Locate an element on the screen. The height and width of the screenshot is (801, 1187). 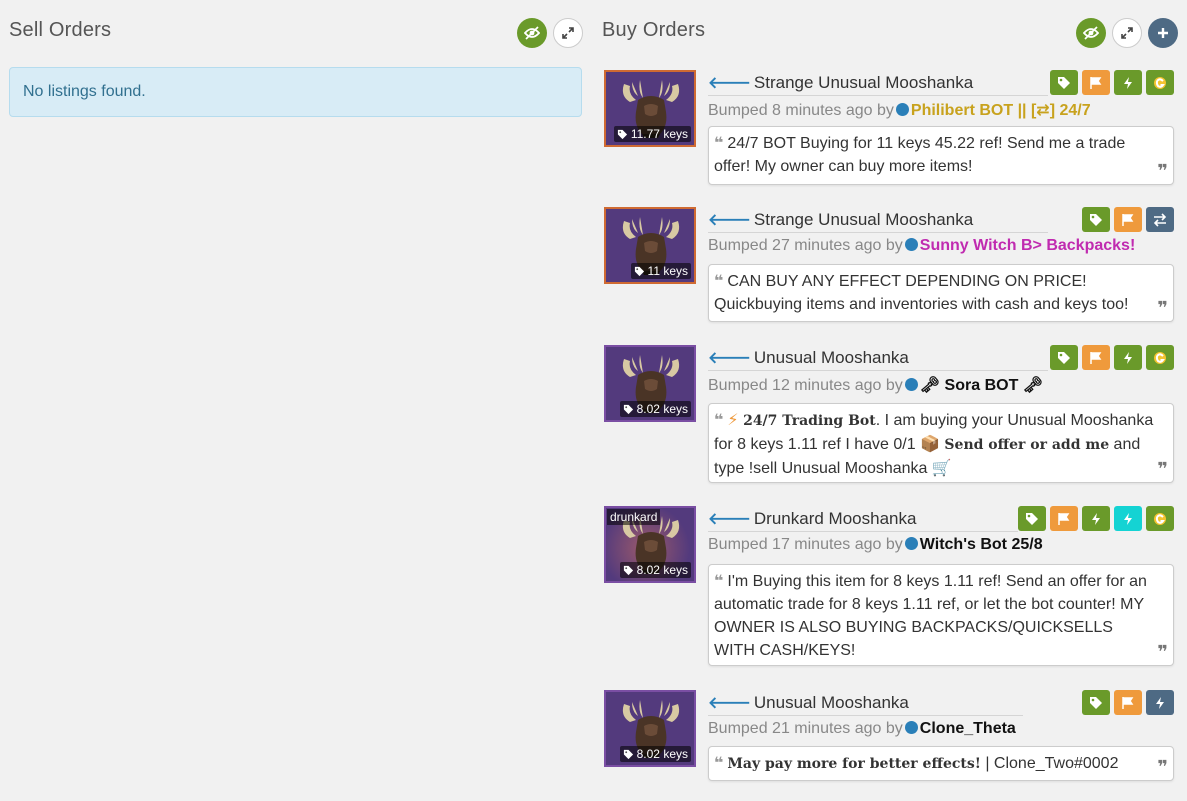
instant-trade-premium-button is located at coordinates (1128, 518).